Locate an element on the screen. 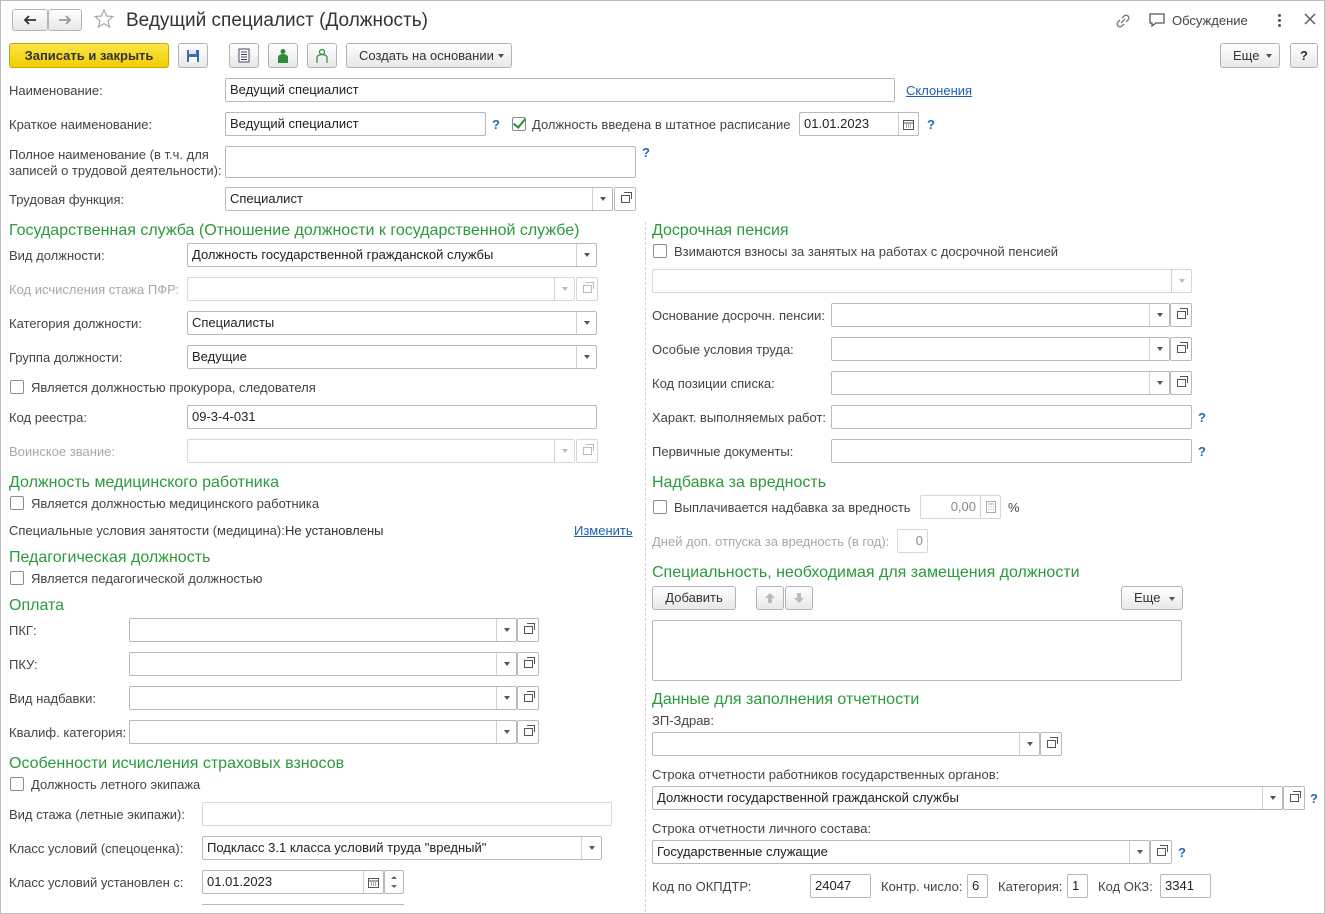  military-rank-open-button is located at coordinates (587, 451).